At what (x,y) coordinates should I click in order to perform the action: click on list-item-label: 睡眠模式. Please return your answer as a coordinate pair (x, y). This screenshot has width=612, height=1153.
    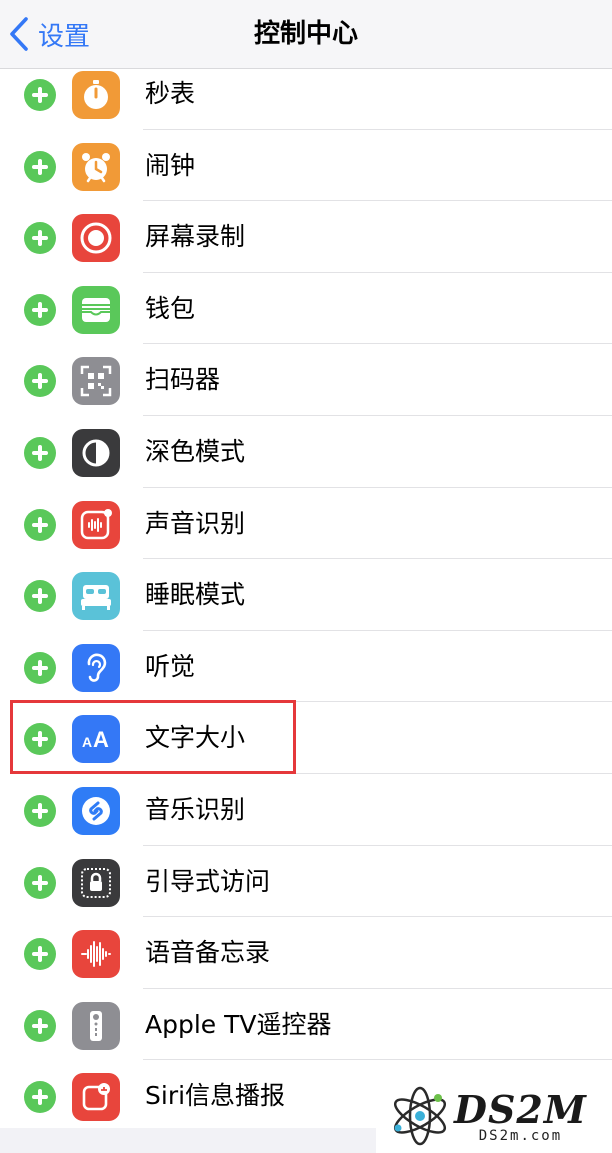
    Looking at the image, I should click on (195, 595).